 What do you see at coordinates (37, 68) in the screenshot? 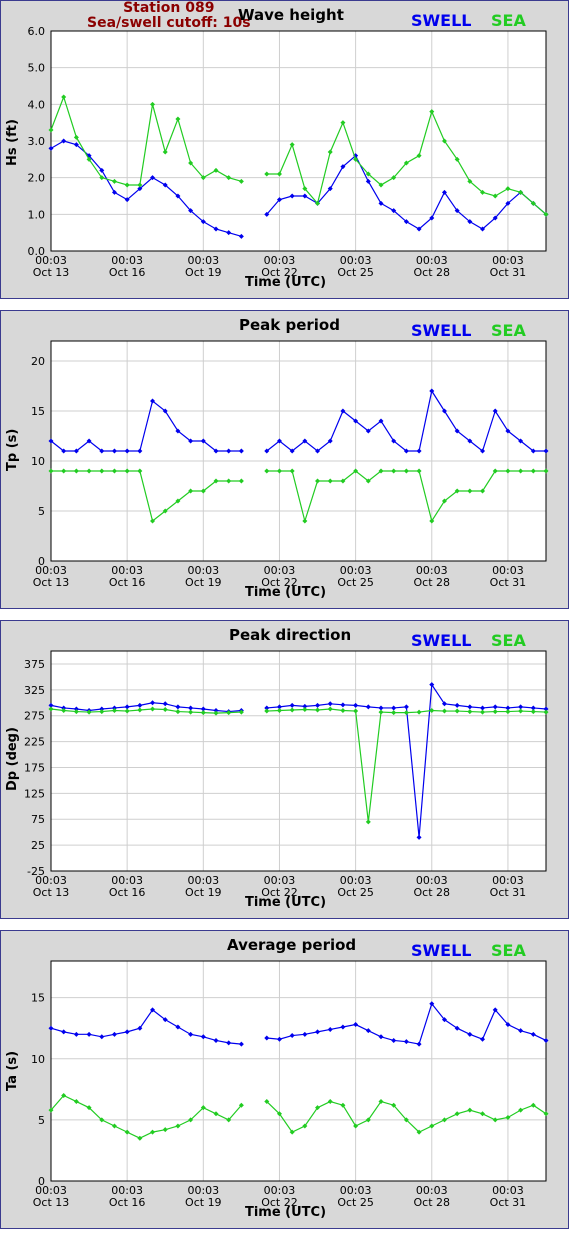
I see `y-tick-label: 5.0` at bounding box center [37, 68].